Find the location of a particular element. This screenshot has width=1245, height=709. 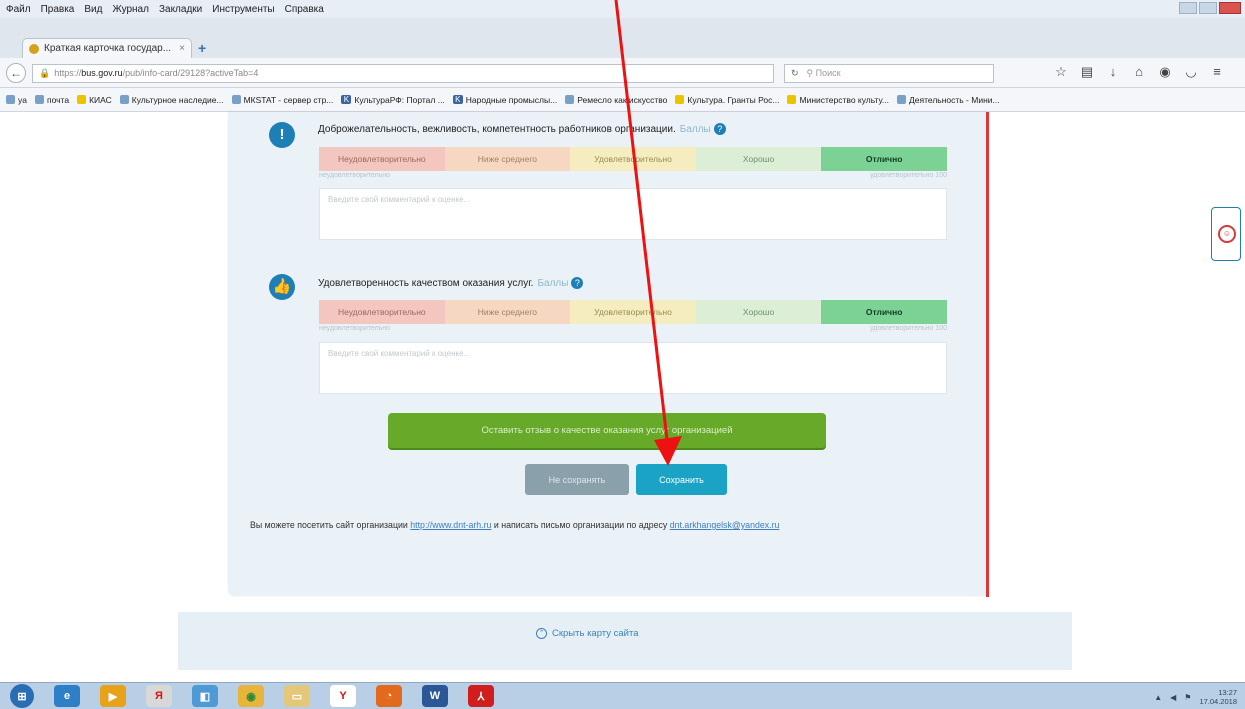

toolbar-icons: ☆ ▤ ↓ ⌂ ◉ ◡ ≡ is located at coordinates (1139, 72).